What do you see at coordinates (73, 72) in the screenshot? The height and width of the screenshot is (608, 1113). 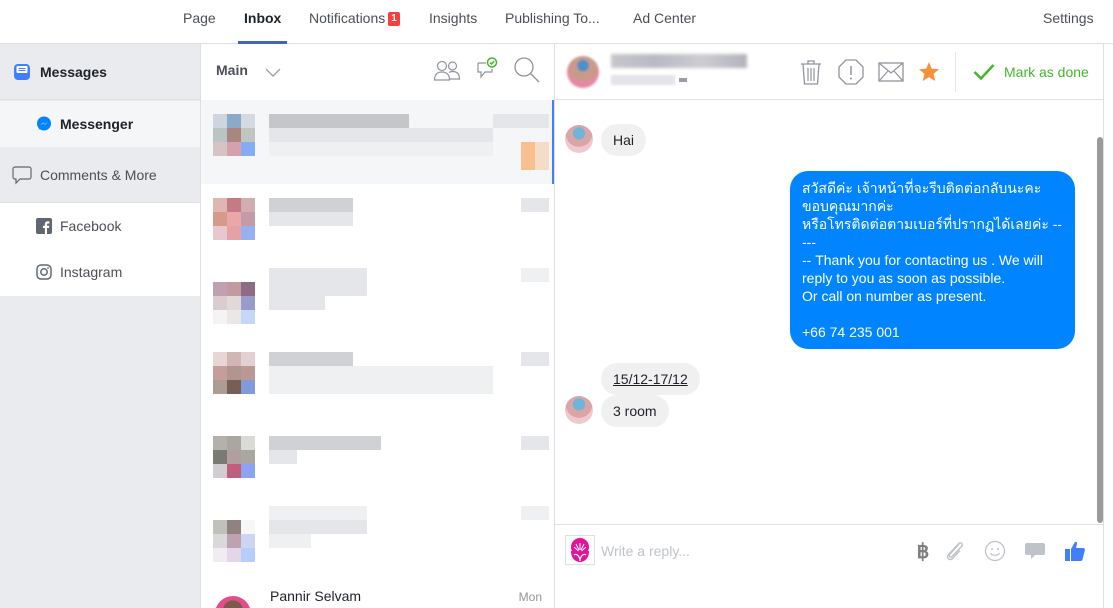 I see `sidebar-item-messages-label: Messages` at bounding box center [73, 72].